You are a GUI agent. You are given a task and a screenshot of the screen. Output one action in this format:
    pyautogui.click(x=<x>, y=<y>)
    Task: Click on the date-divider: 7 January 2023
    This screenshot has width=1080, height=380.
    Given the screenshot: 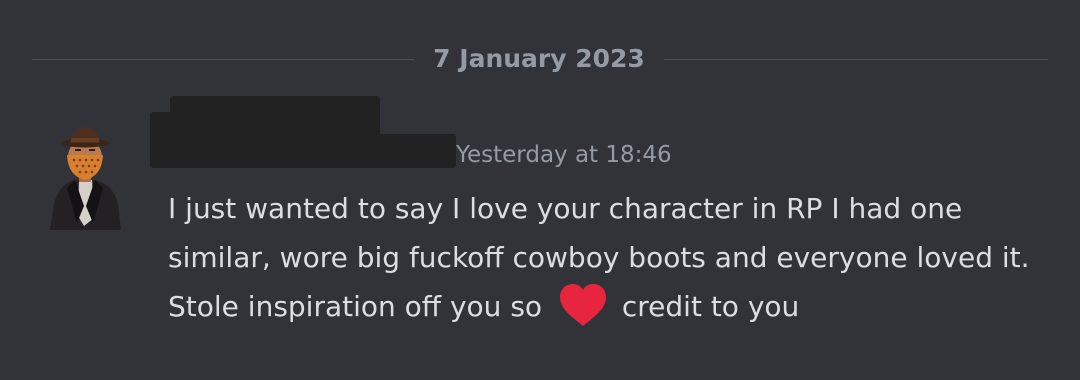 What is the action you would take?
    pyautogui.click(x=540, y=59)
    